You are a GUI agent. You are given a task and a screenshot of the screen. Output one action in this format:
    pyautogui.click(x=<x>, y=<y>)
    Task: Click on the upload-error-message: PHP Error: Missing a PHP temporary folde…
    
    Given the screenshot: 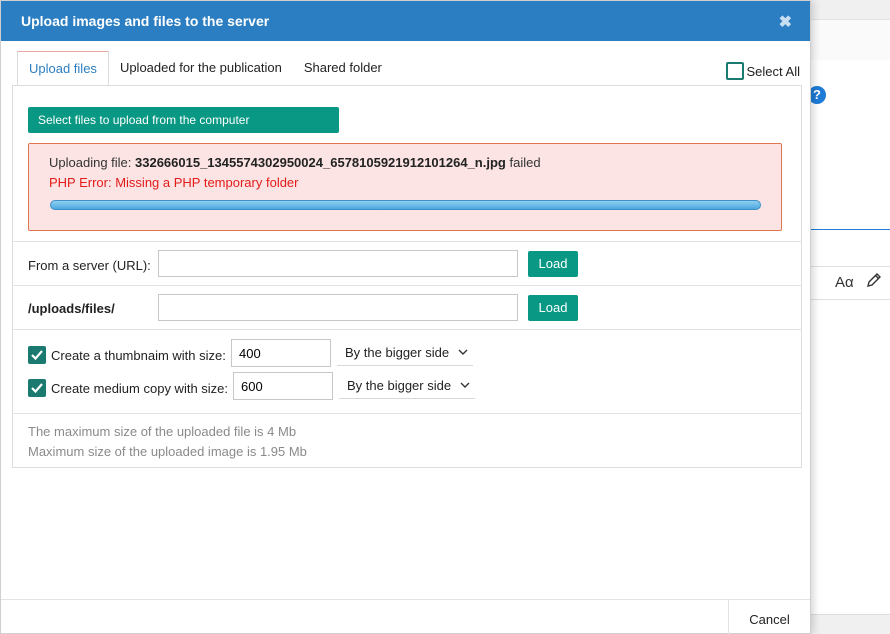 What is the action you would take?
    pyautogui.click(x=174, y=182)
    